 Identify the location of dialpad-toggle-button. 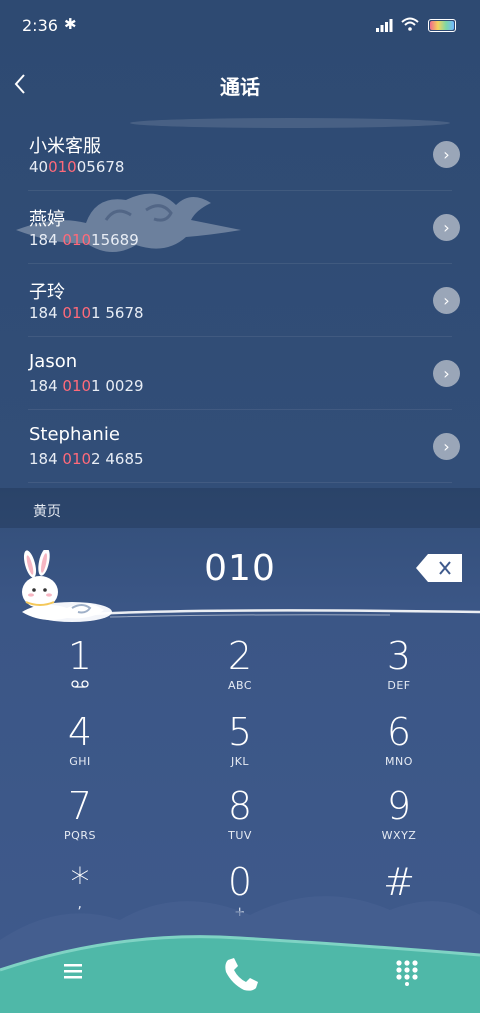
(407, 972).